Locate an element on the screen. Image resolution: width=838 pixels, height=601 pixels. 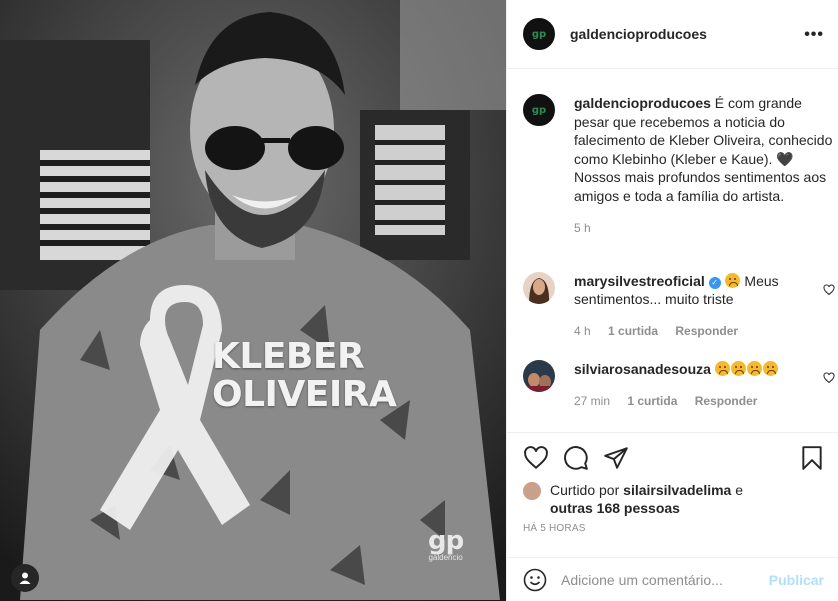
comment-time: 4 h is located at coordinates (582, 331).